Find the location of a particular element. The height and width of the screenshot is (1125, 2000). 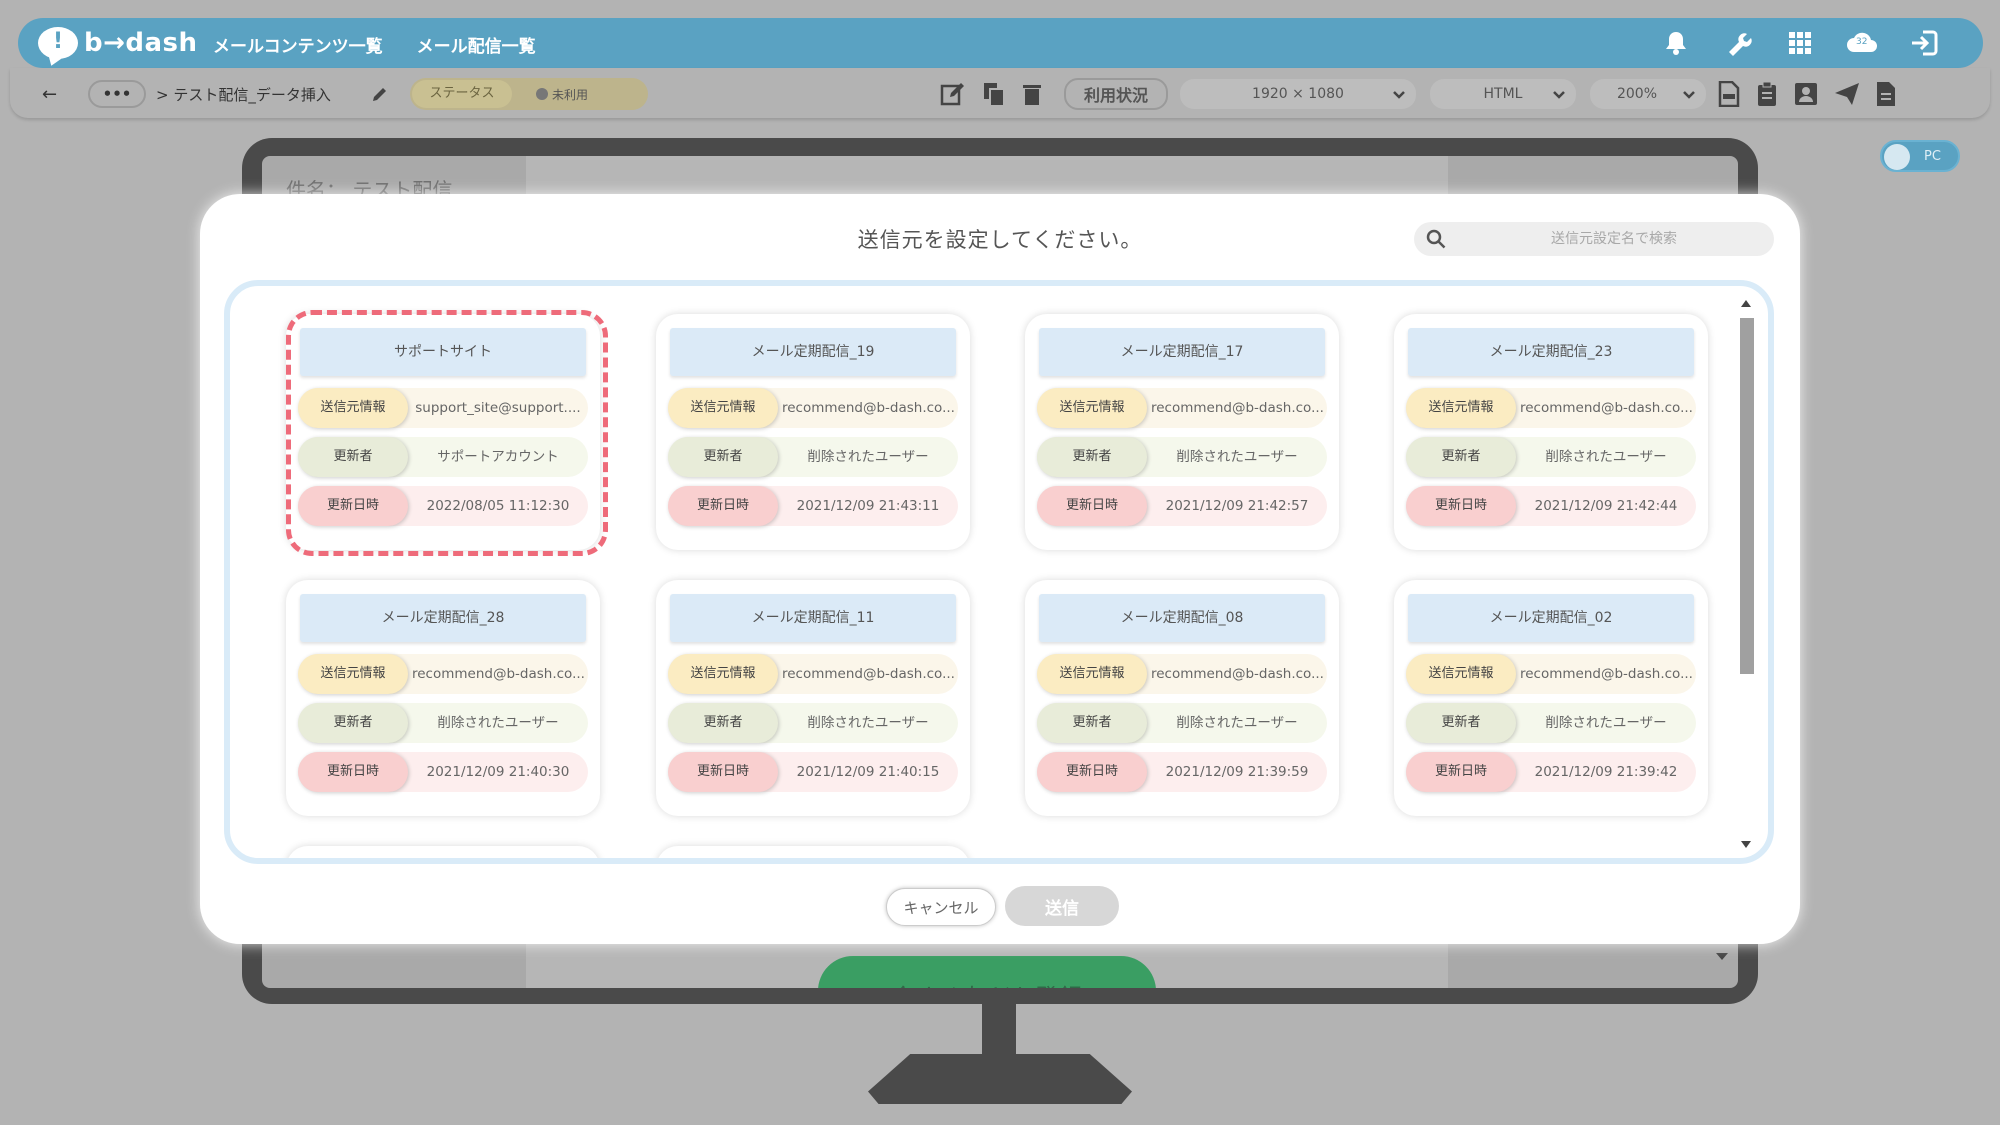

sender-search is located at coordinates (1594, 239).